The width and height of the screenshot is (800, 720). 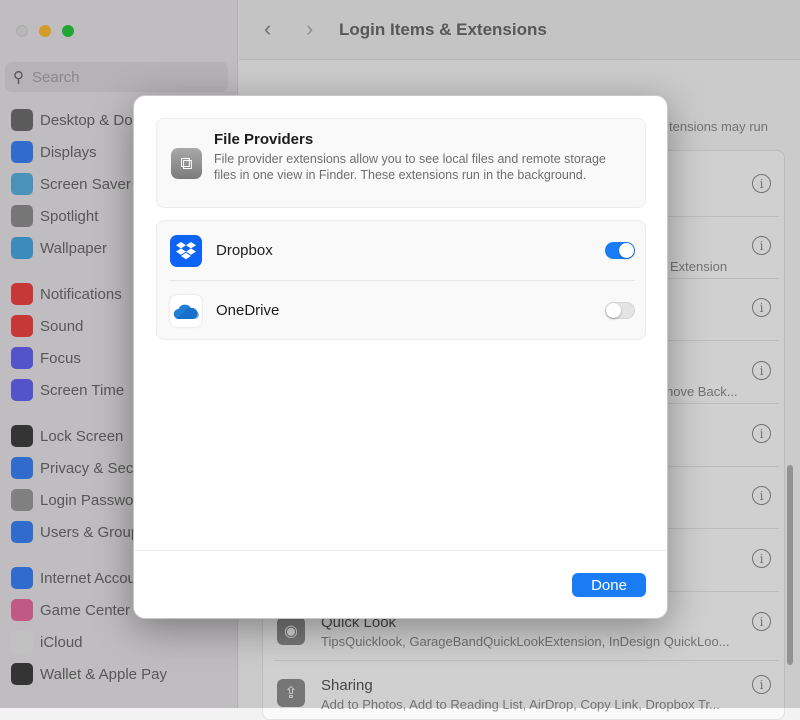 What do you see at coordinates (248, 310) in the screenshot?
I see `provider-name: OneDrive` at bounding box center [248, 310].